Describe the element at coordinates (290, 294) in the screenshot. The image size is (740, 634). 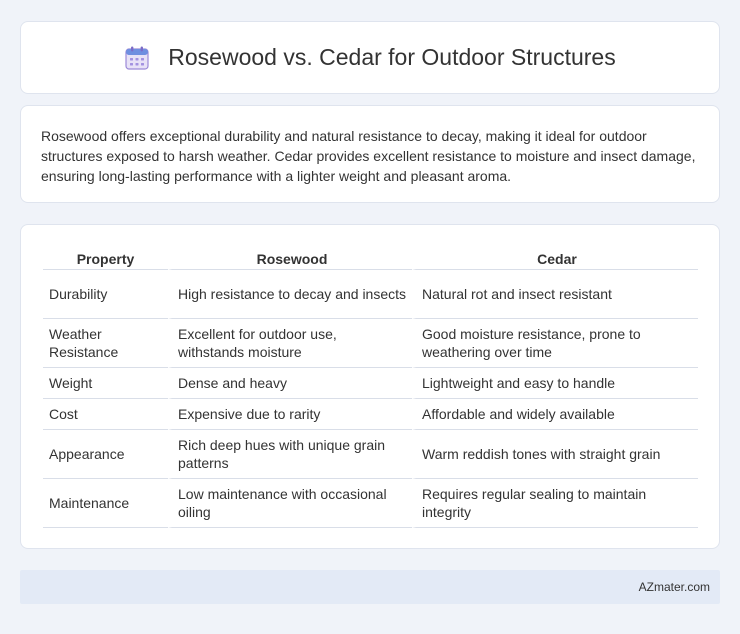
I see `cell-rosewood: High resistance to decay and insects` at that location.